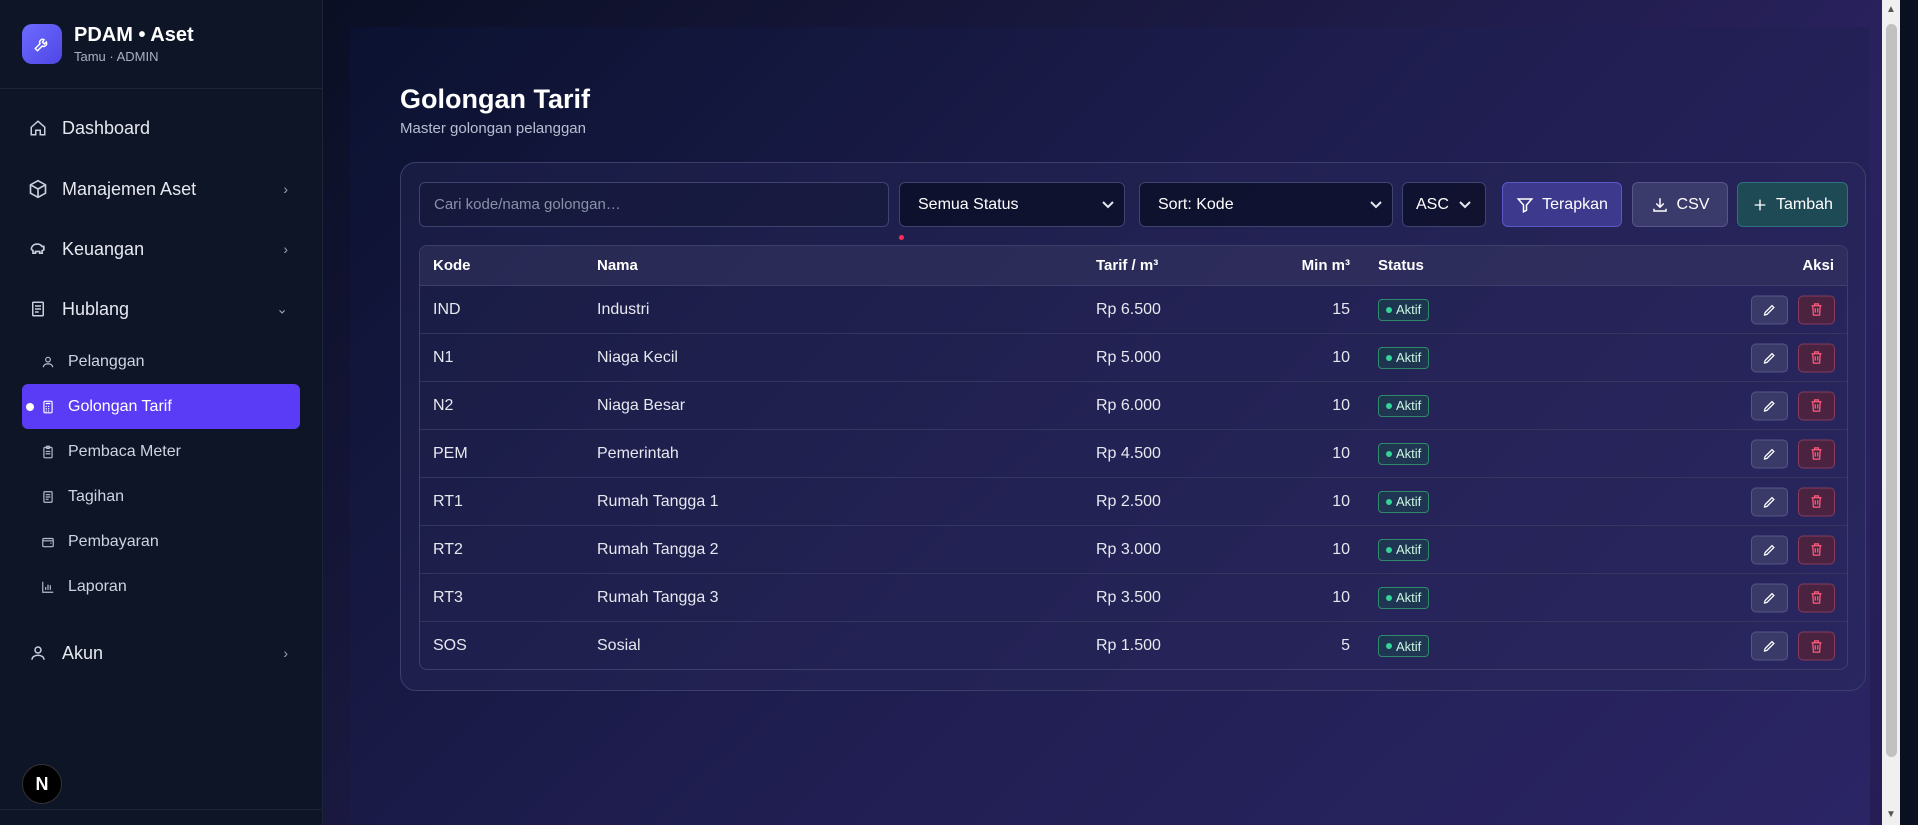  Describe the element at coordinates (1128, 453) in the screenshot. I see `cell-tarif: Rp 4.500` at that location.